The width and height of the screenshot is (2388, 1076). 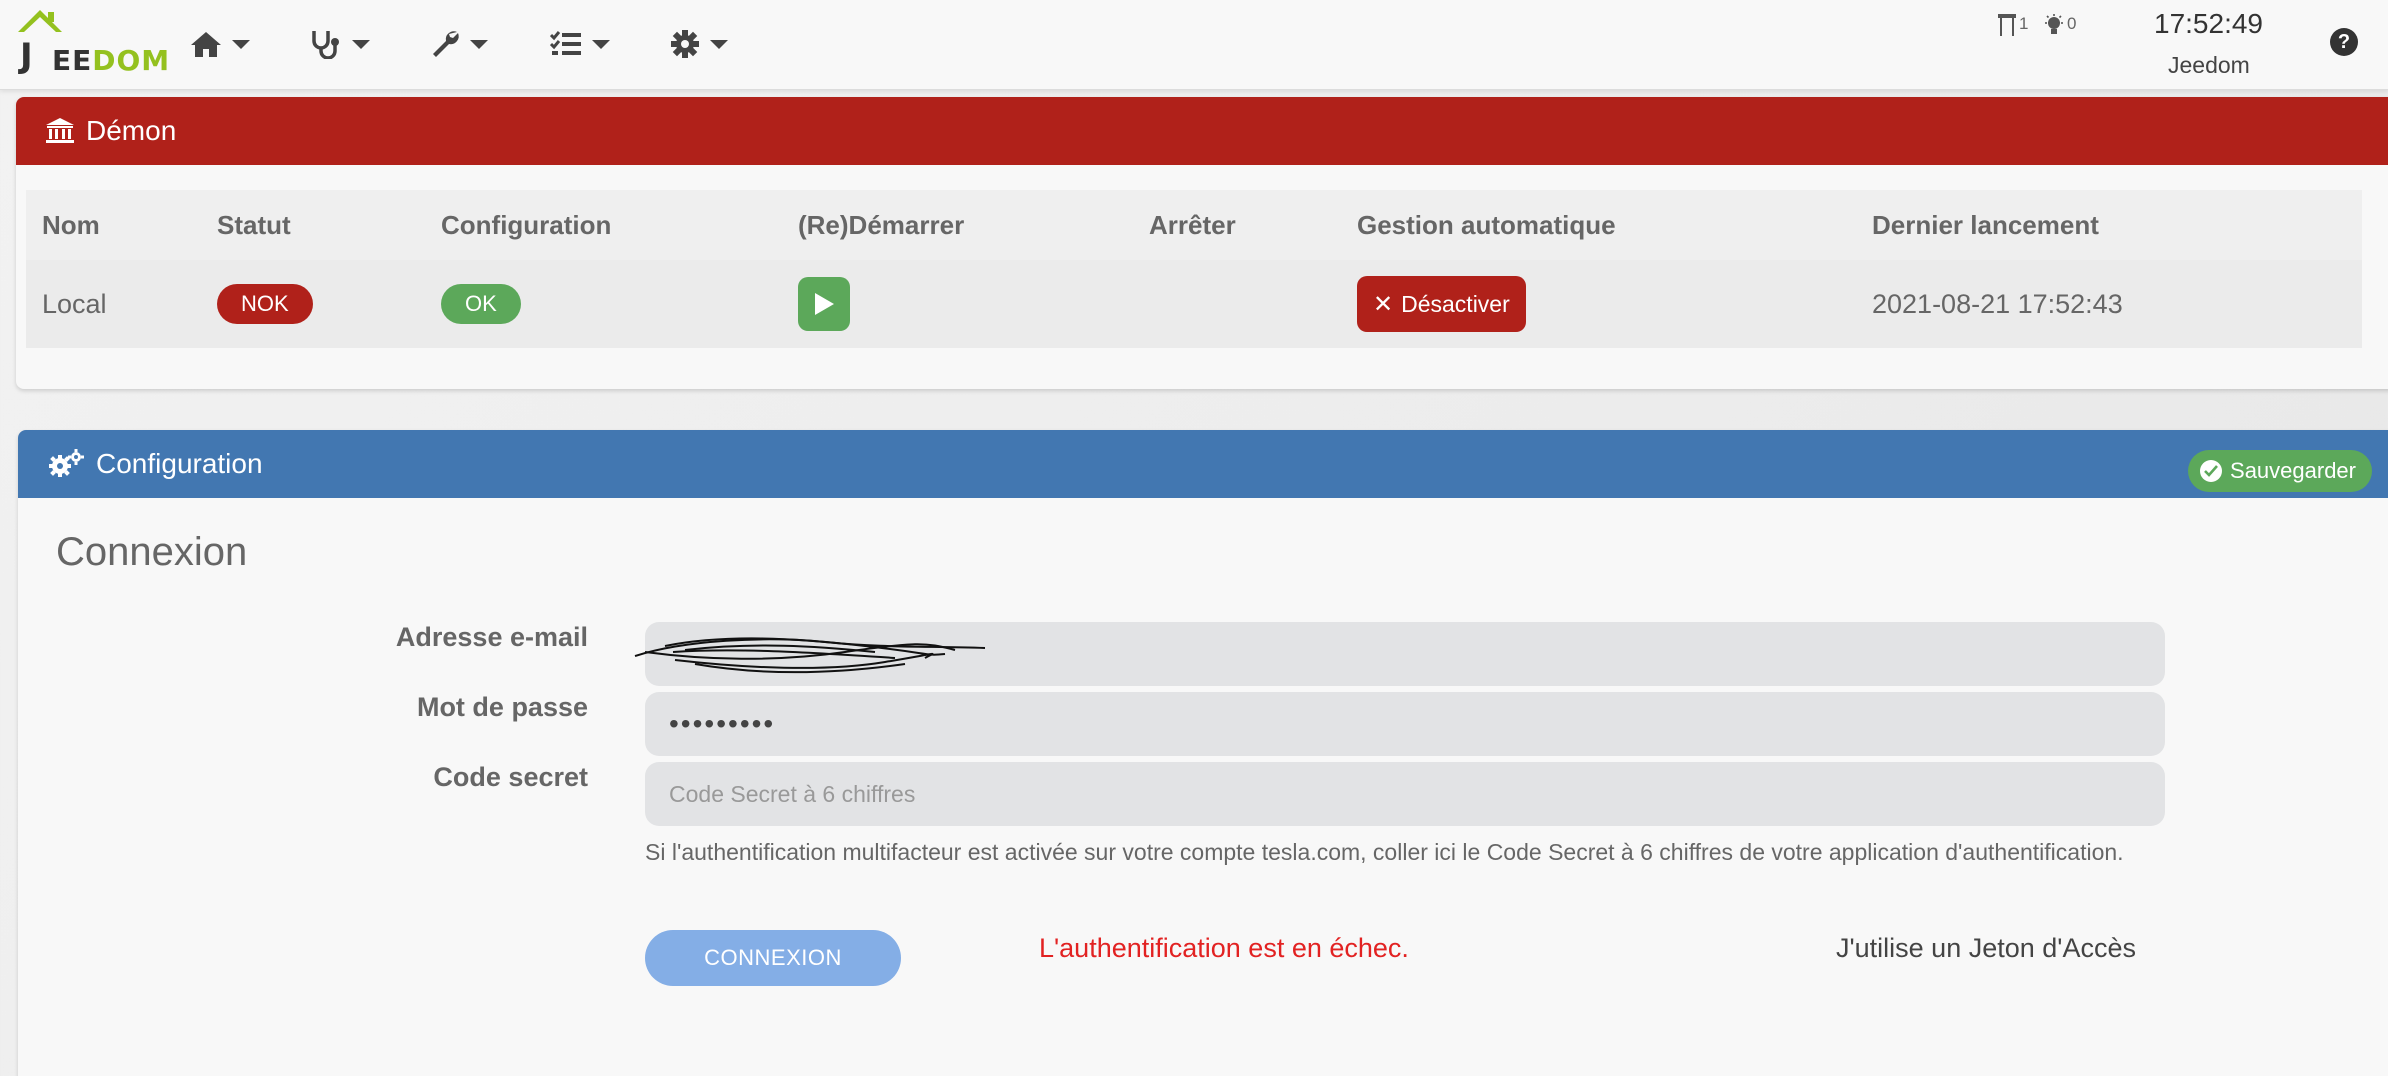 What do you see at coordinates (2007, 25) in the screenshot?
I see `shutter-icon` at bounding box center [2007, 25].